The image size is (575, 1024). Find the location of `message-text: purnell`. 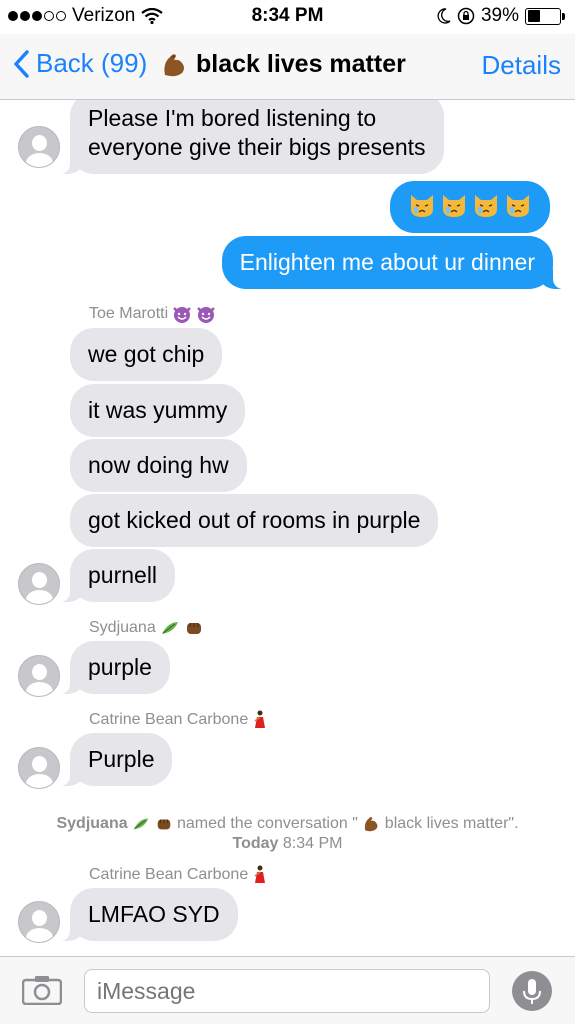

message-text: purnell is located at coordinates (123, 575).